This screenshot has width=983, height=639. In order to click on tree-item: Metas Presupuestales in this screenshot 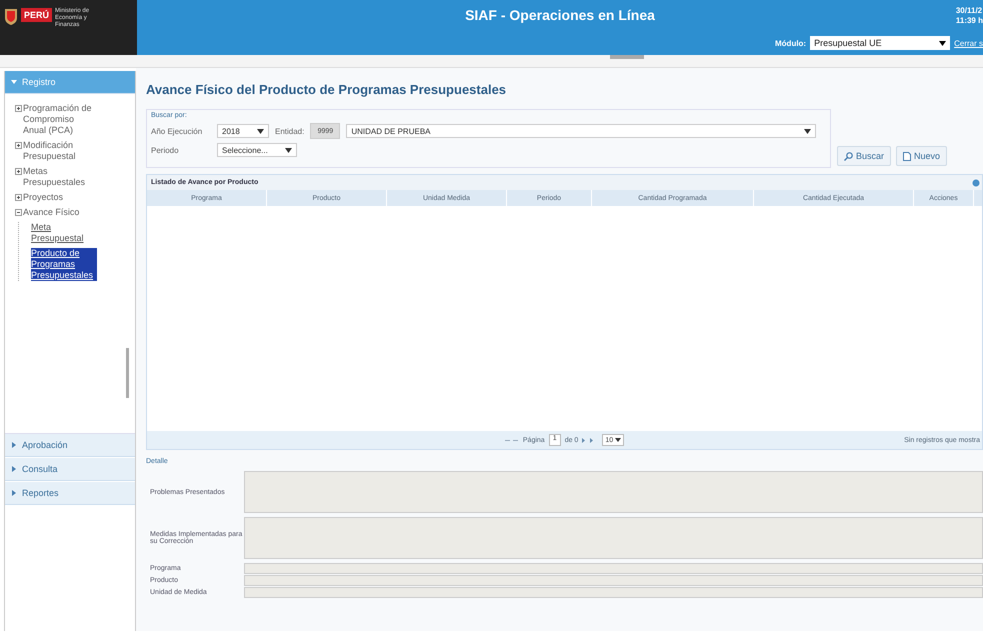, I will do `click(58, 177)`.